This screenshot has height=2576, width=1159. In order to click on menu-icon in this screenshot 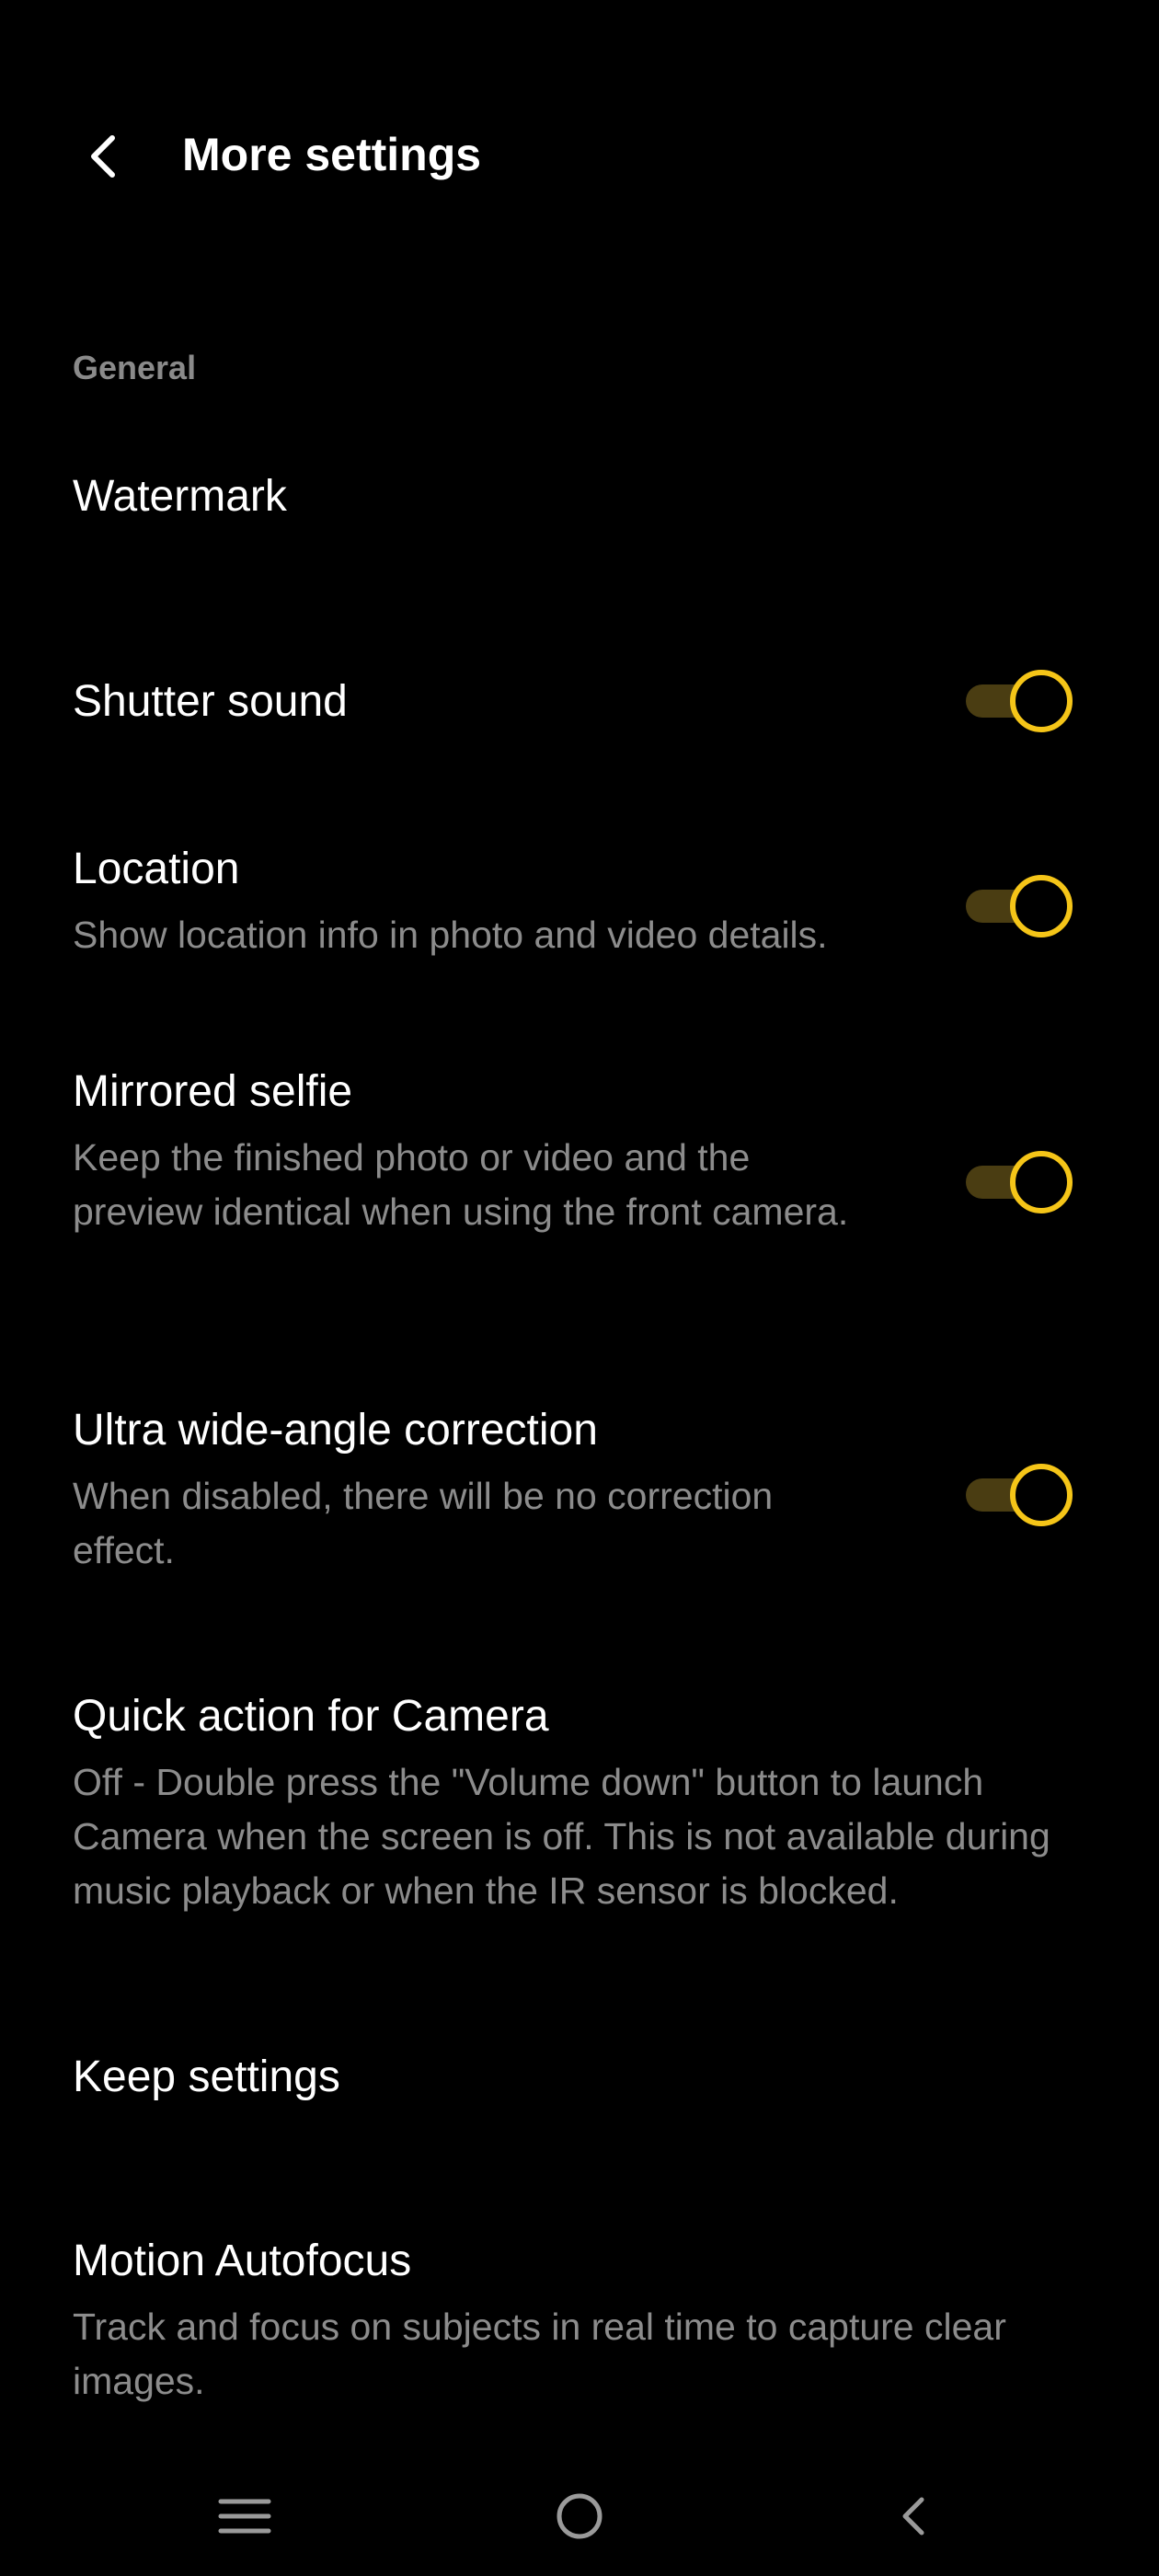, I will do `click(244, 2516)`.